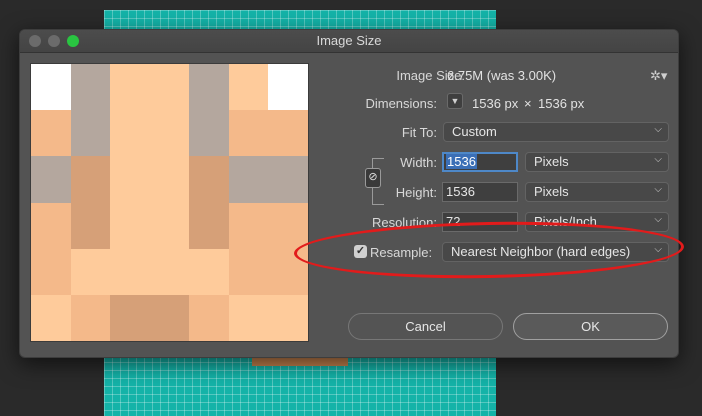  I want to click on width-unit-select: Pixels ⌵, so click(597, 162).